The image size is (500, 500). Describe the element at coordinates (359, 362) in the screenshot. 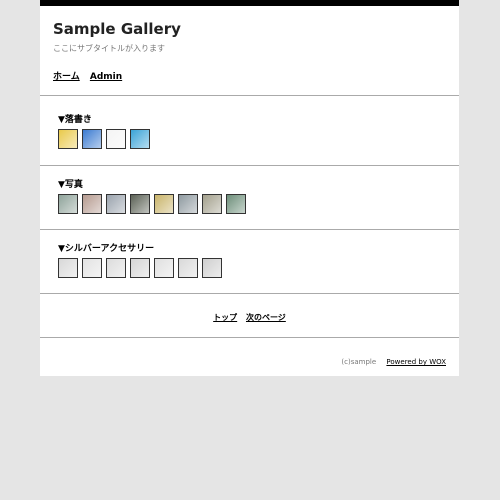

I see `copyright-text: (c)sample` at that location.